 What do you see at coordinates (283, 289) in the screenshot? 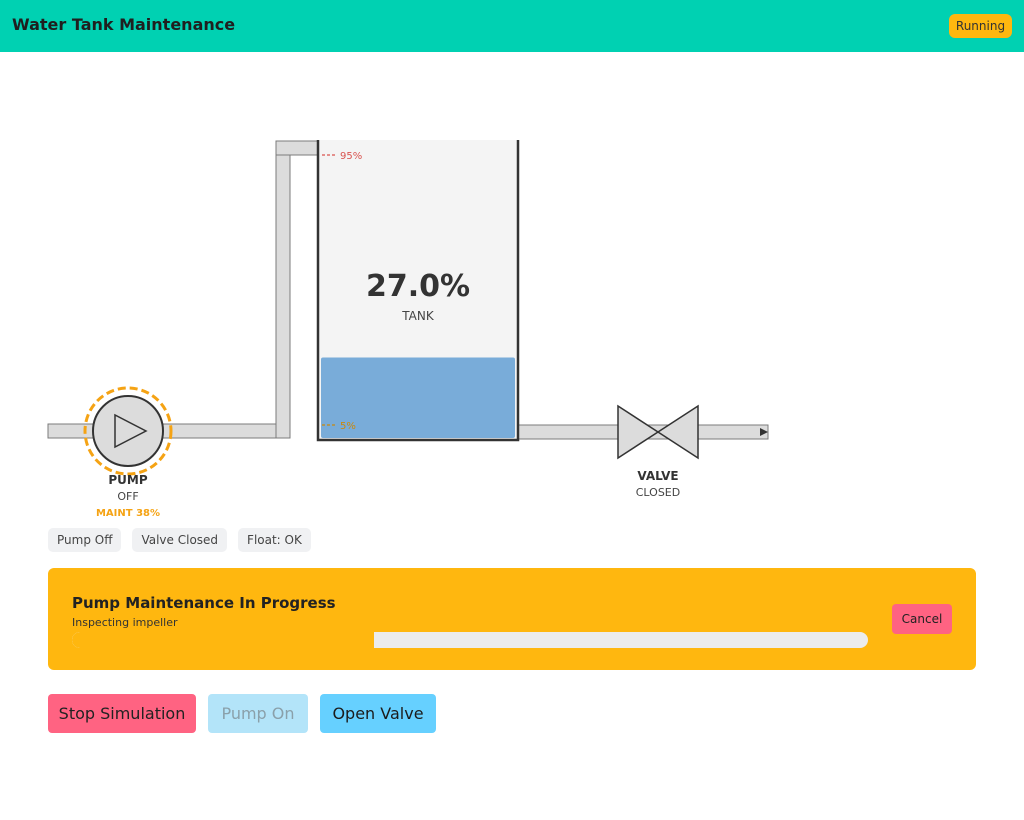
I see `riser-pipe` at bounding box center [283, 289].